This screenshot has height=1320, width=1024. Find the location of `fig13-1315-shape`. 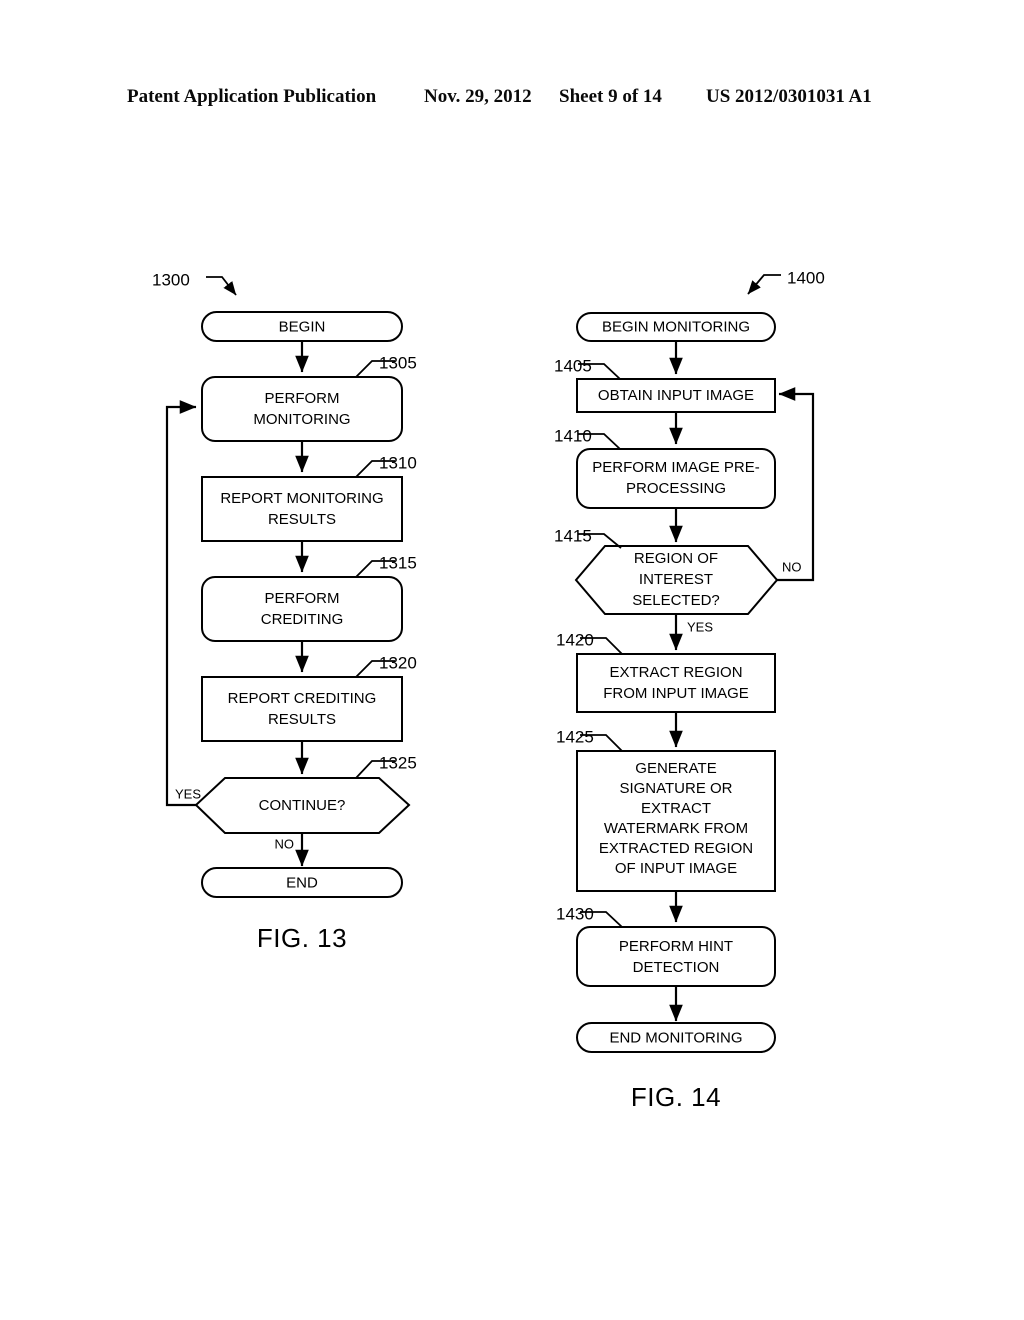

fig13-1315-shape is located at coordinates (302, 609).